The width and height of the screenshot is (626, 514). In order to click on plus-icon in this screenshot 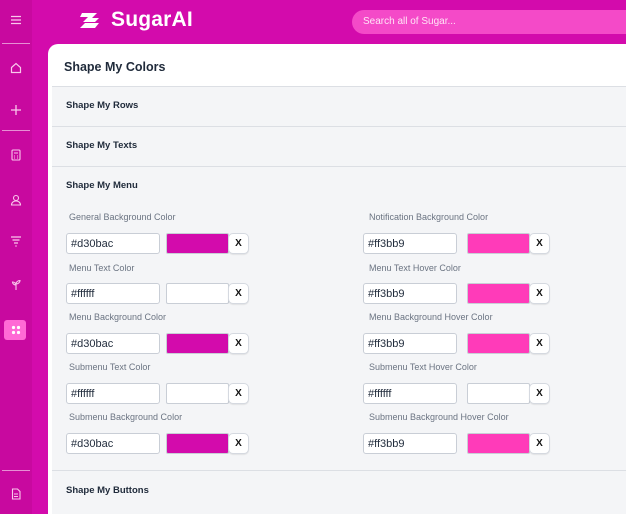, I will do `click(16, 110)`.